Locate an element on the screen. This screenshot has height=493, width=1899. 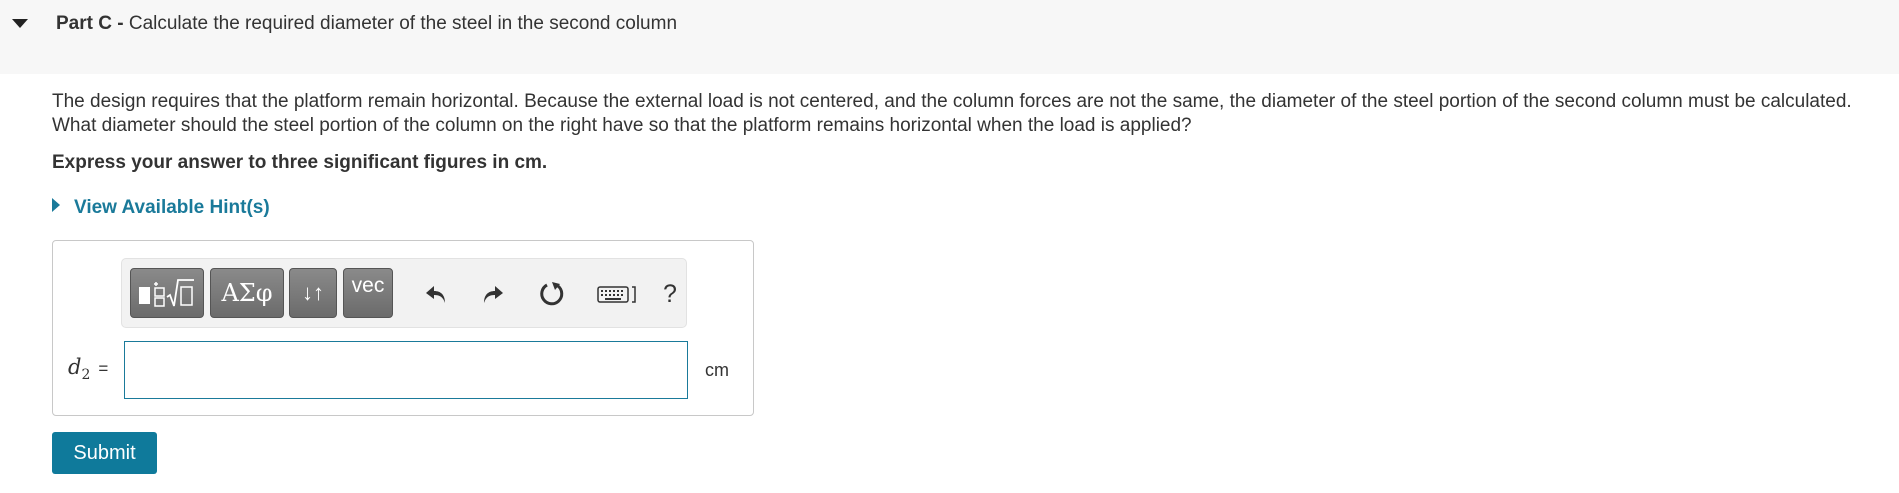
undo-icon is located at coordinates (435, 294).